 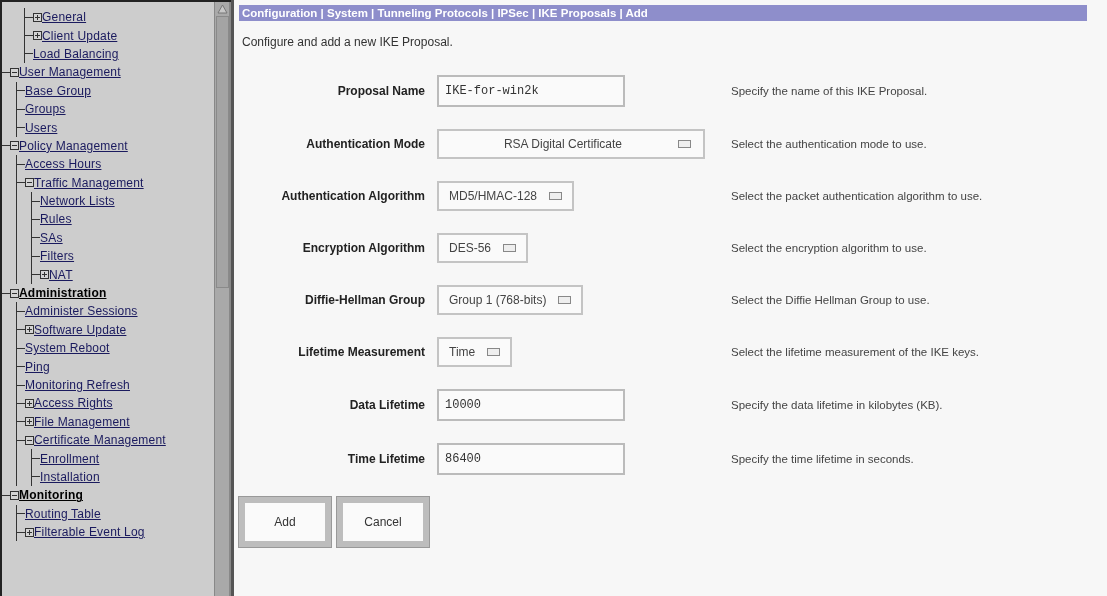 What do you see at coordinates (89, 532) in the screenshot?
I see `tree-item: Filterable Event Log` at bounding box center [89, 532].